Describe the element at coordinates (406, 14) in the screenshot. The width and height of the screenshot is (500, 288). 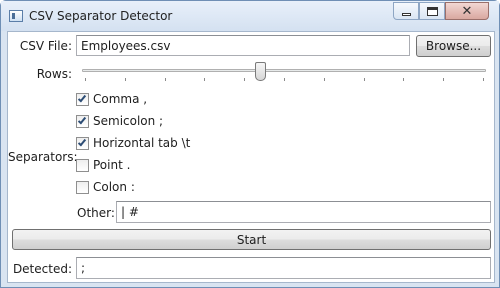
I see `minimize-icon` at that location.